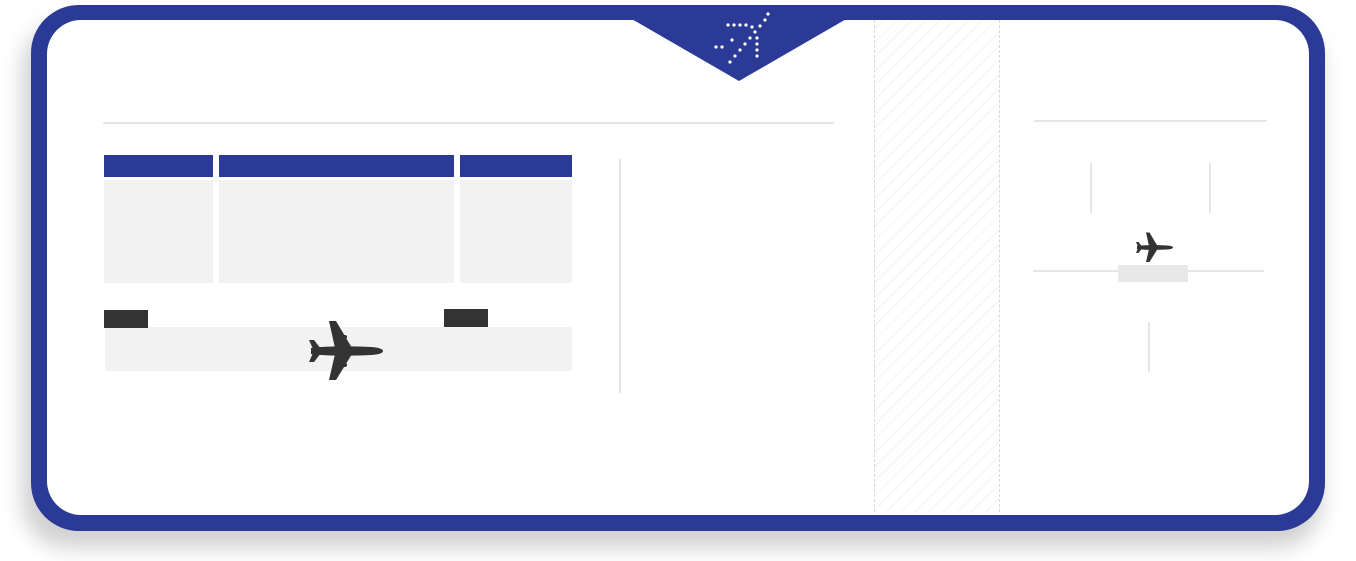 The width and height of the screenshot is (1356, 561). Describe the element at coordinates (620, 276) in the screenshot. I see `main-vertical-divider` at that location.